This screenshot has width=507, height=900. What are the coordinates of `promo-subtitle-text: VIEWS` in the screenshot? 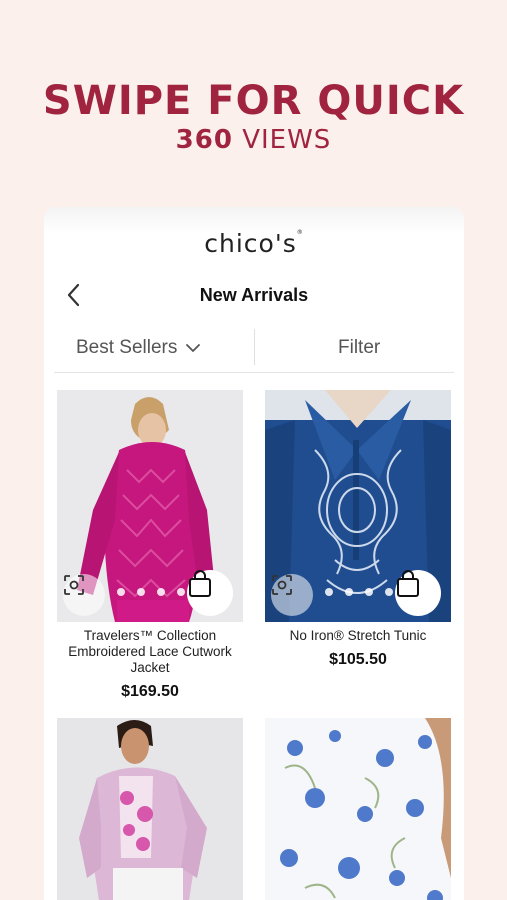 It's located at (282, 140).